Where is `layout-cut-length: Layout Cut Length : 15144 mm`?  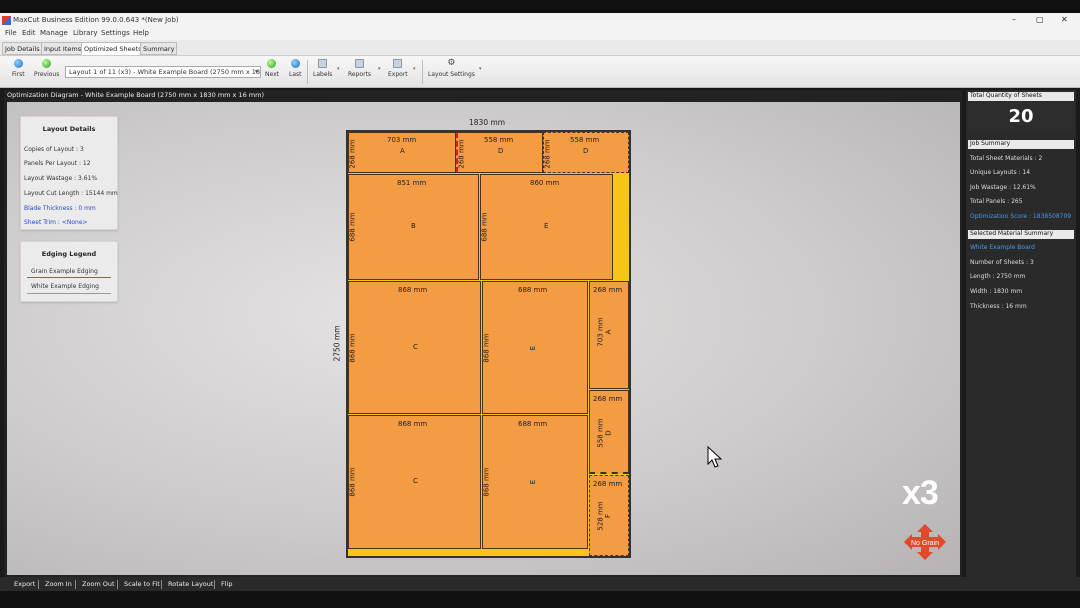 layout-cut-length: Layout Cut Length : 15144 mm is located at coordinates (71, 193).